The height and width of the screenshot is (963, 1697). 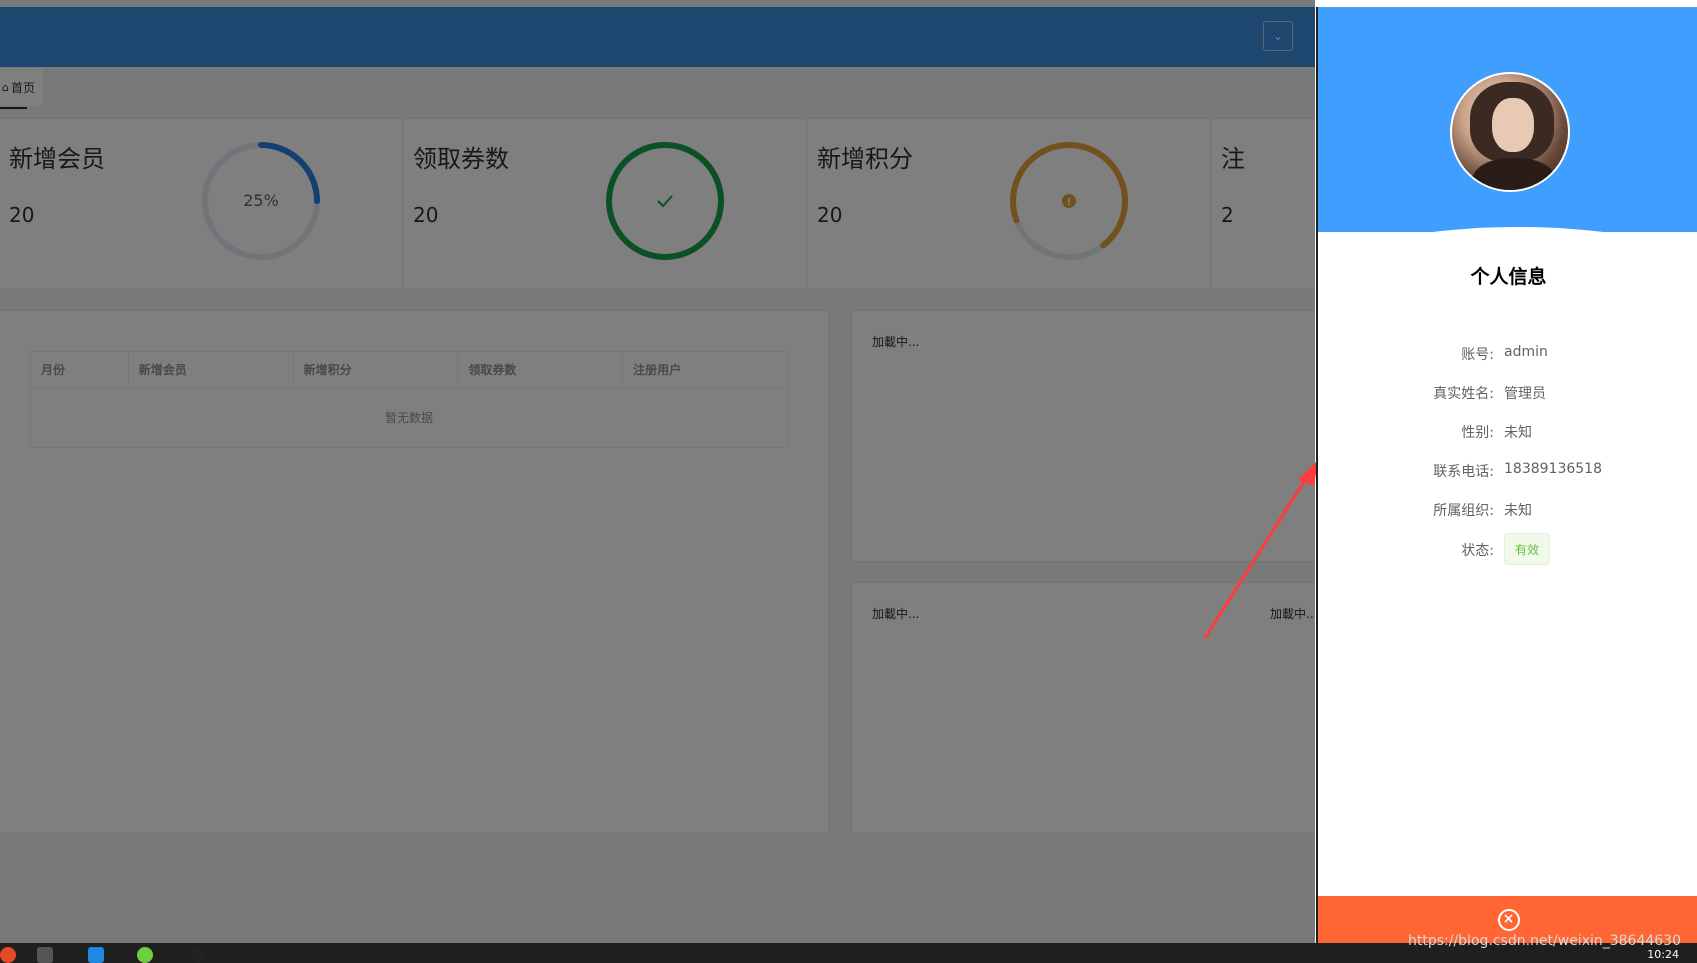 What do you see at coordinates (1463, 472) in the screenshot?
I see `field-label: 联系电话:` at bounding box center [1463, 472].